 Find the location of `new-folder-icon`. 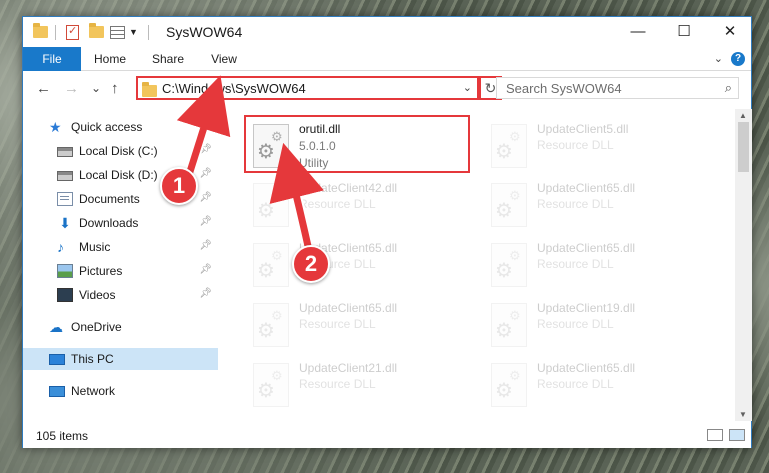

new-folder-icon is located at coordinates (96, 32).